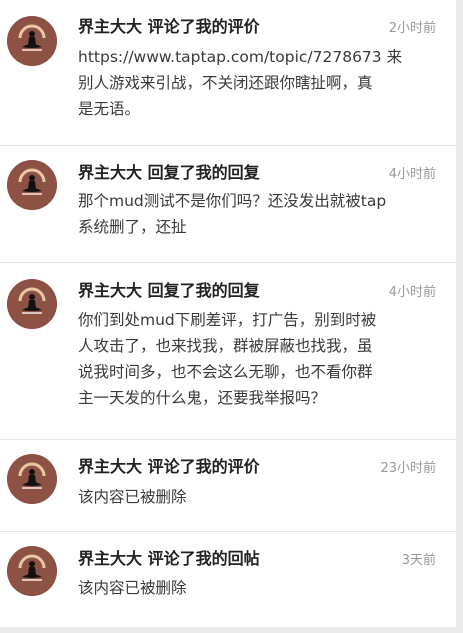 The height and width of the screenshot is (633, 463). What do you see at coordinates (225, 83) in the screenshot?
I see `content-line: 别人游戏来引战，不关闭还跟你瞎扯啊，真` at bounding box center [225, 83].